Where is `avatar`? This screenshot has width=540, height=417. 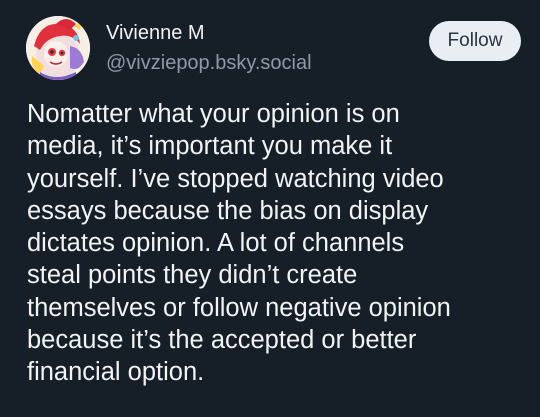
avatar is located at coordinates (58, 48).